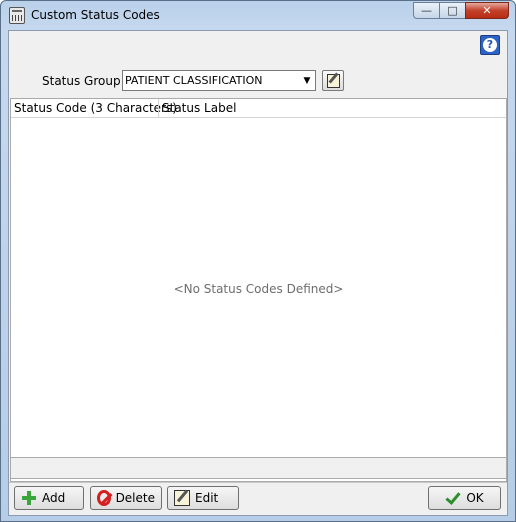 The image size is (516, 522). What do you see at coordinates (487, 10) in the screenshot?
I see `close-button: ✕` at bounding box center [487, 10].